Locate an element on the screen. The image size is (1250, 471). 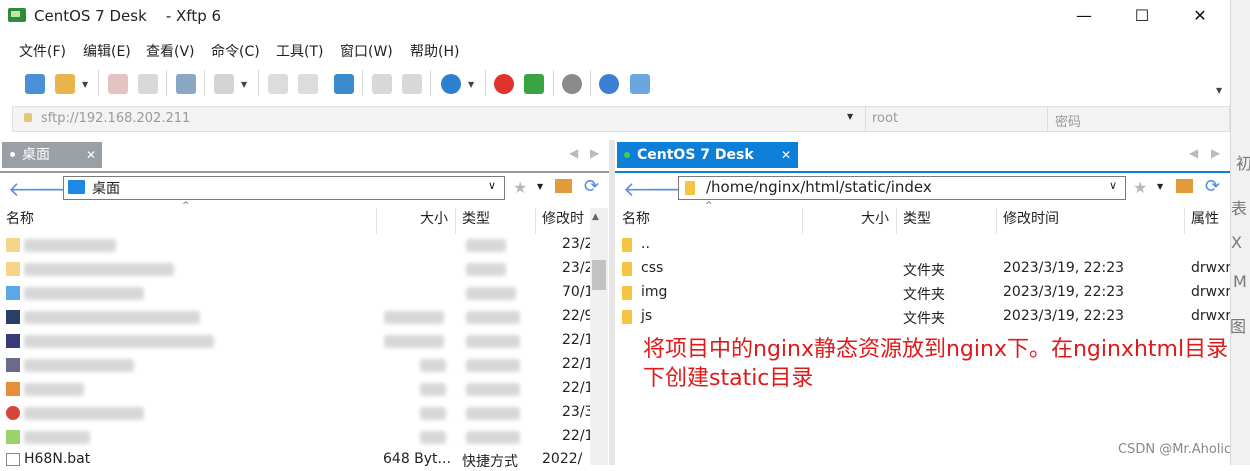
host-input: sftp://192.168.202.211 is located at coordinates (115, 118).